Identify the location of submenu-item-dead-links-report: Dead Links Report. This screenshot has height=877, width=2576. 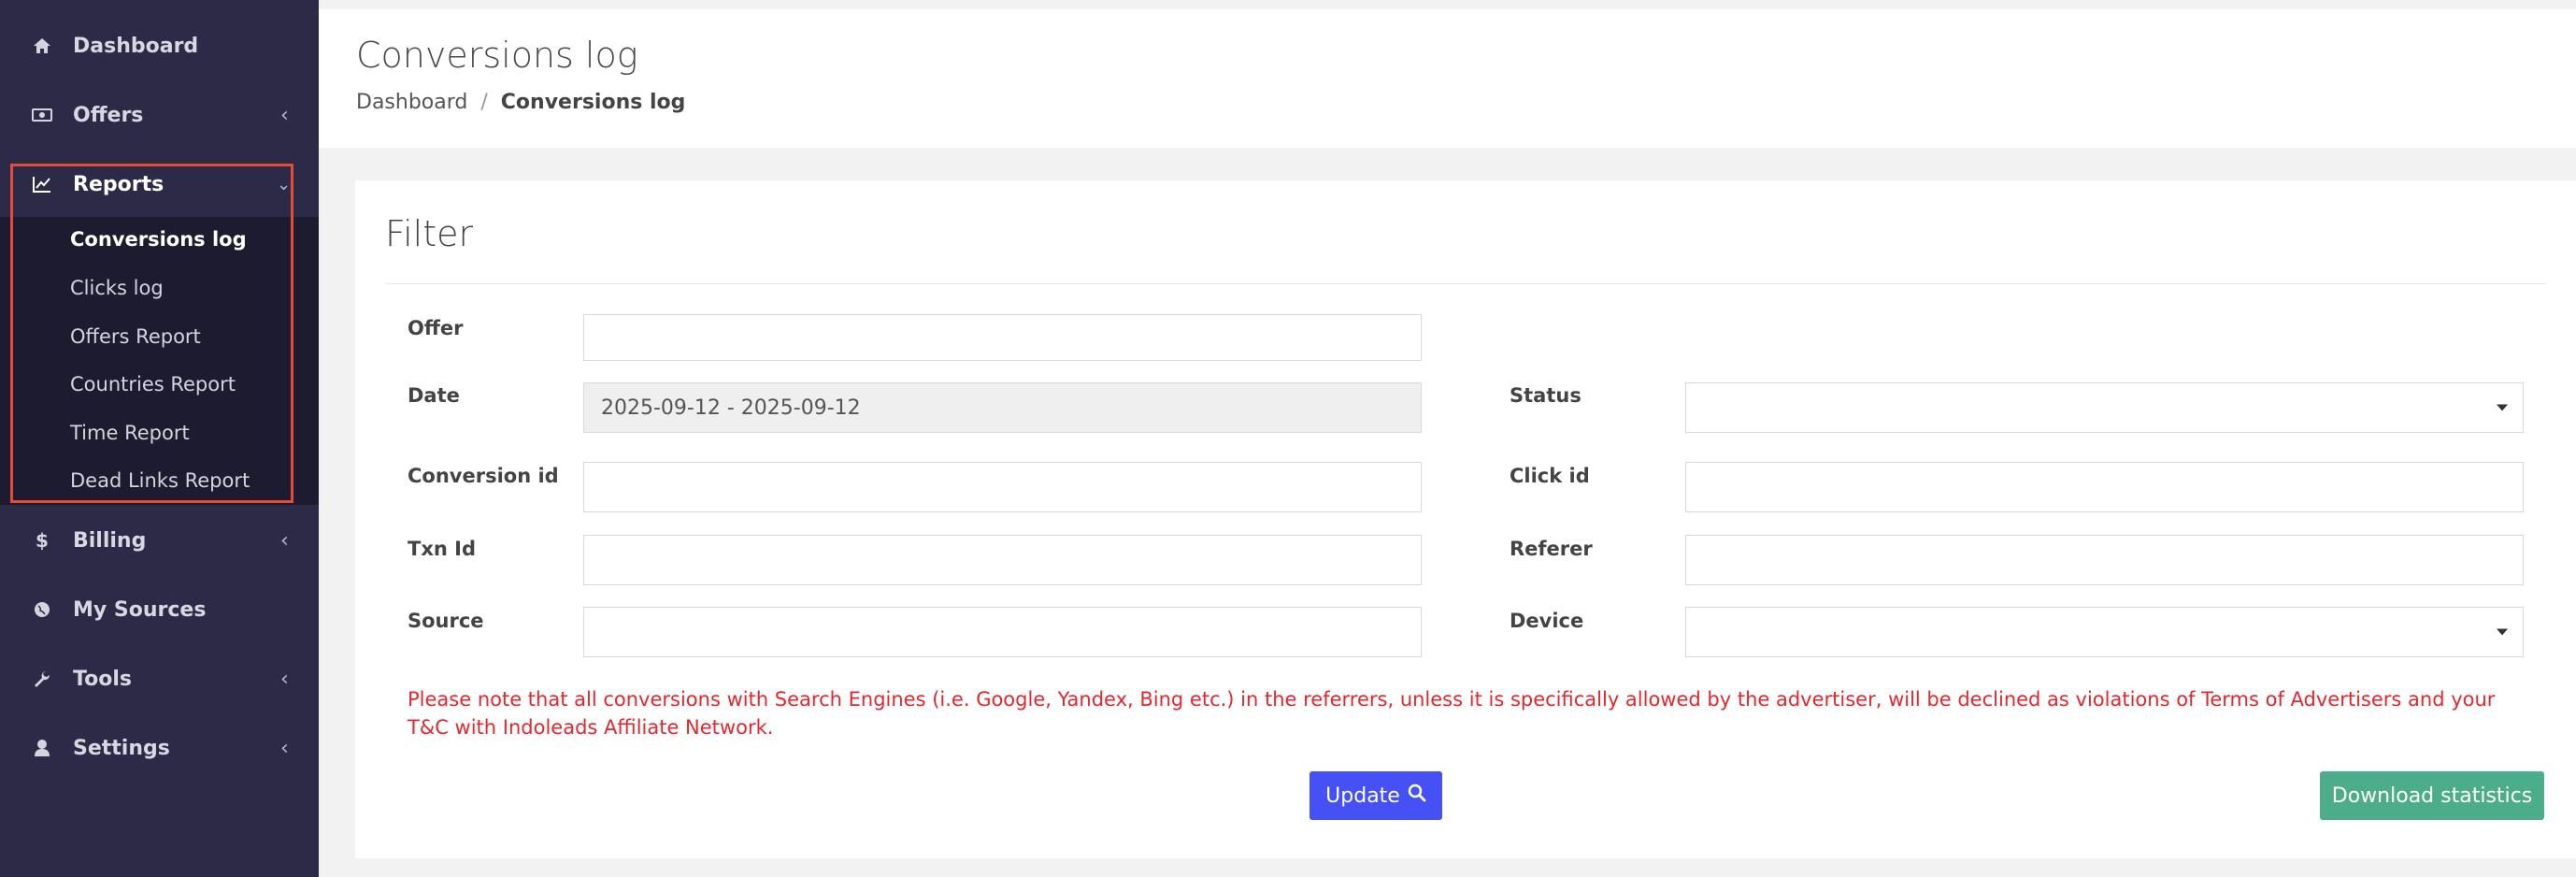
(160, 480).